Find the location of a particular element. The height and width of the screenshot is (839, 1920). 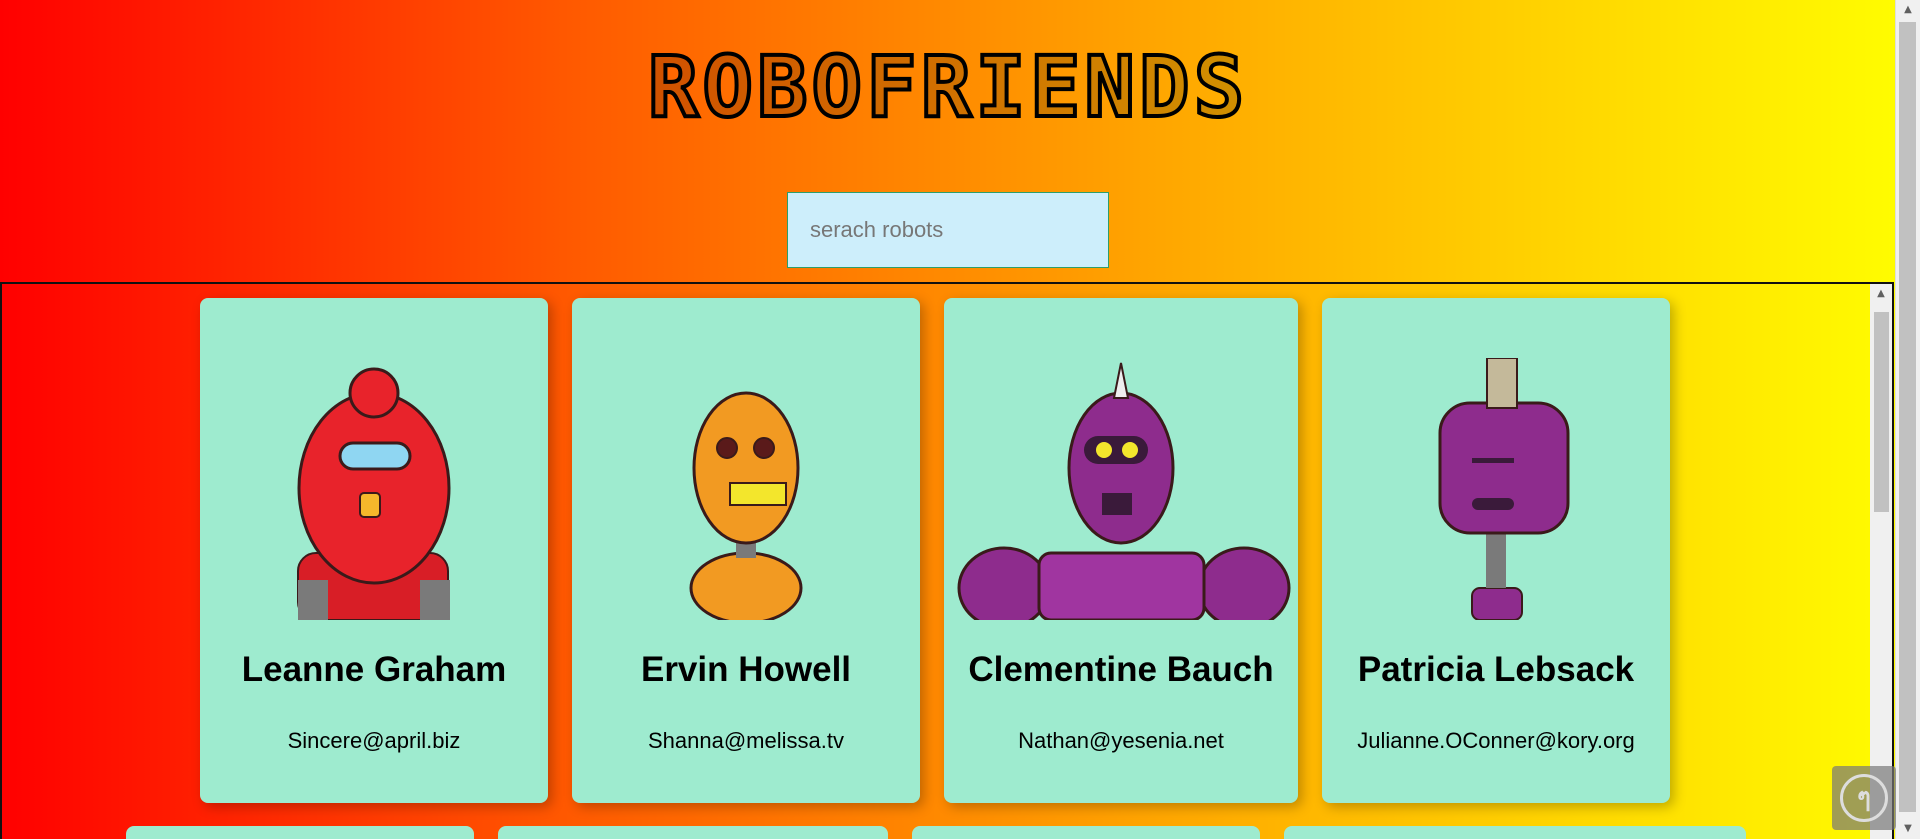

logo-badge-icon: ๆ is located at coordinates (1864, 798).